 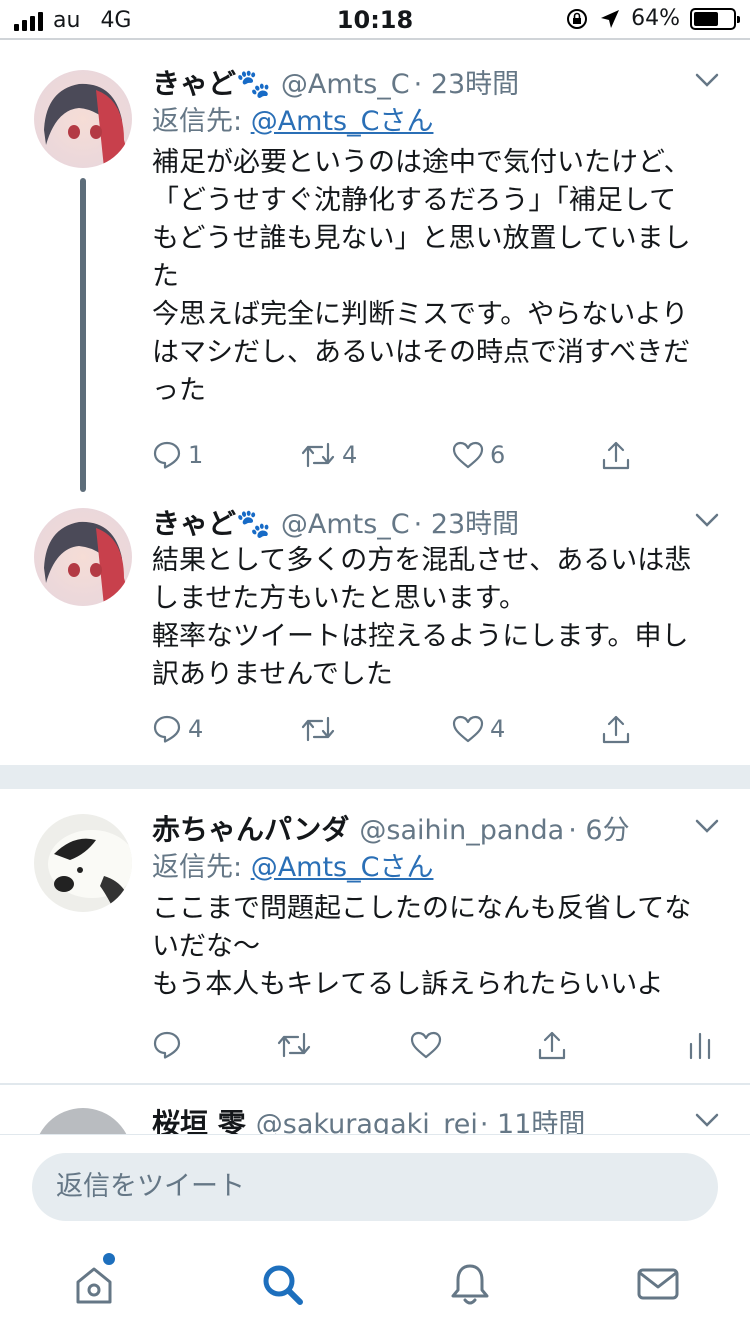 I want to click on battery-icon, so click(x=715, y=18).